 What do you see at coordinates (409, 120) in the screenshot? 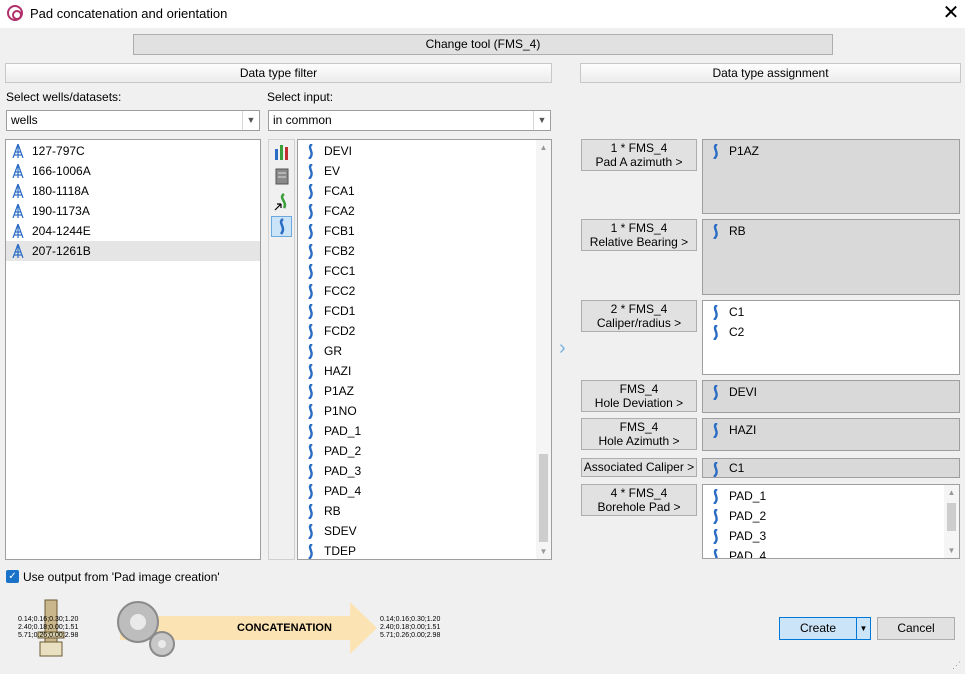
I see `input-combo: in common ▼` at bounding box center [409, 120].